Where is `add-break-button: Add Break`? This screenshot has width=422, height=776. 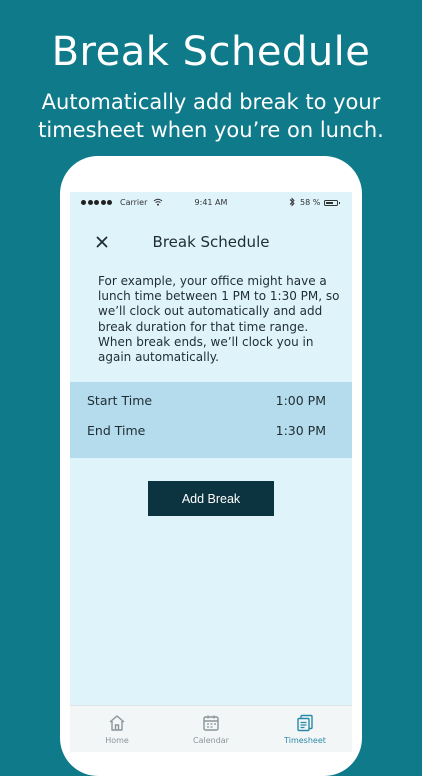 add-break-button: Add Break is located at coordinates (211, 498).